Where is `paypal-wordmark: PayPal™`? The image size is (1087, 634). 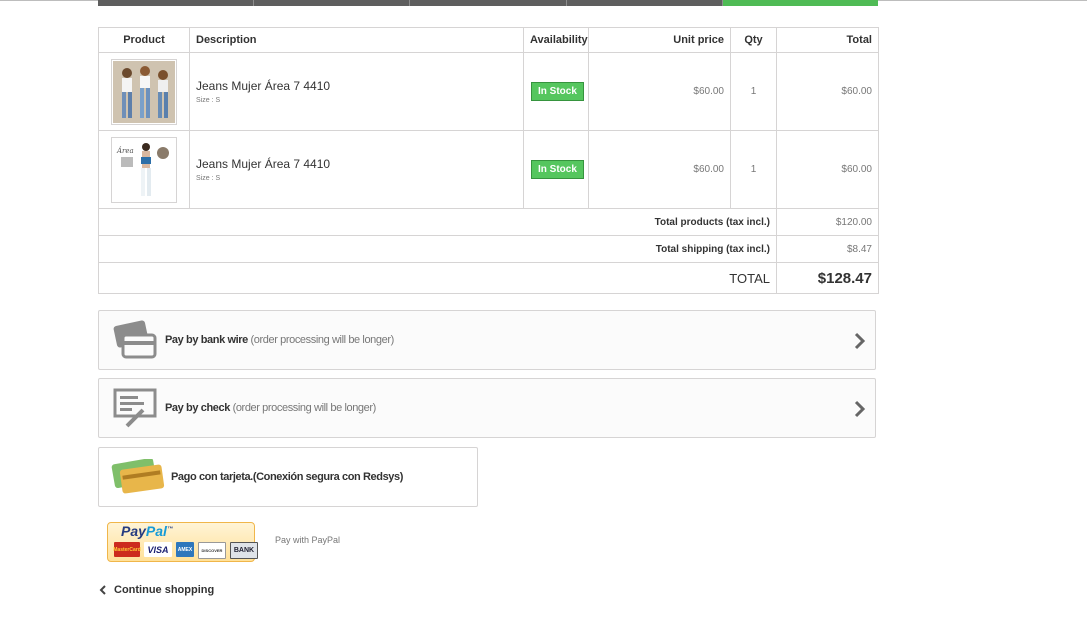
paypal-wordmark: PayPal™ is located at coordinates (147, 531).